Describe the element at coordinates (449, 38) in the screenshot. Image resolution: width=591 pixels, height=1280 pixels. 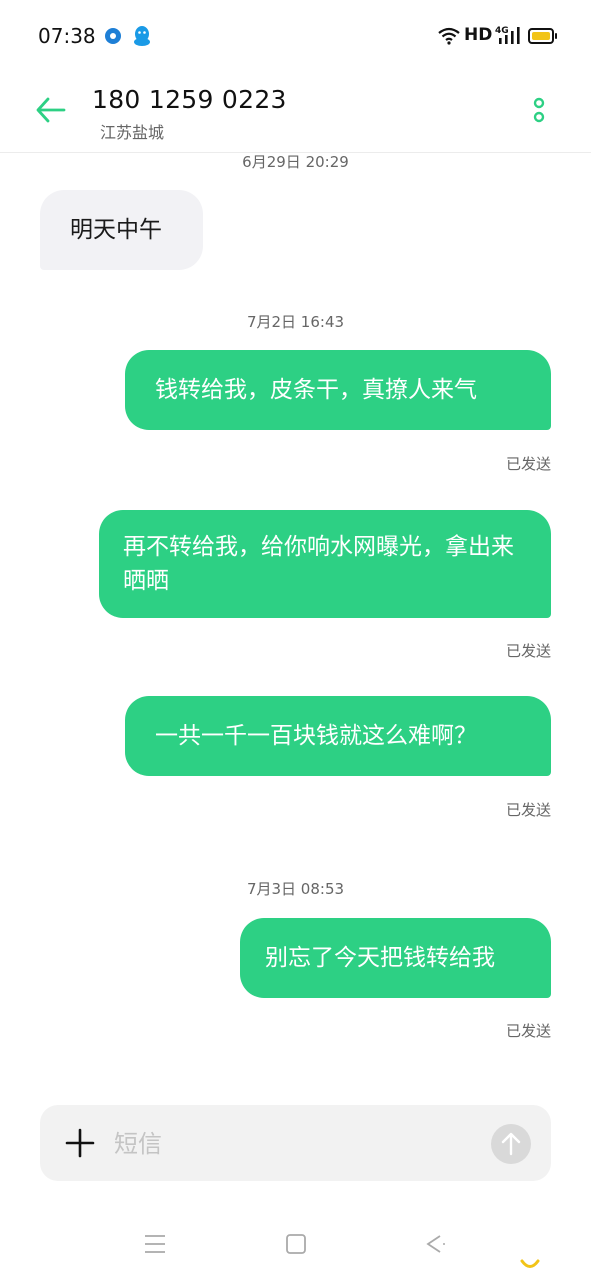
I see `wifi-icon` at that location.